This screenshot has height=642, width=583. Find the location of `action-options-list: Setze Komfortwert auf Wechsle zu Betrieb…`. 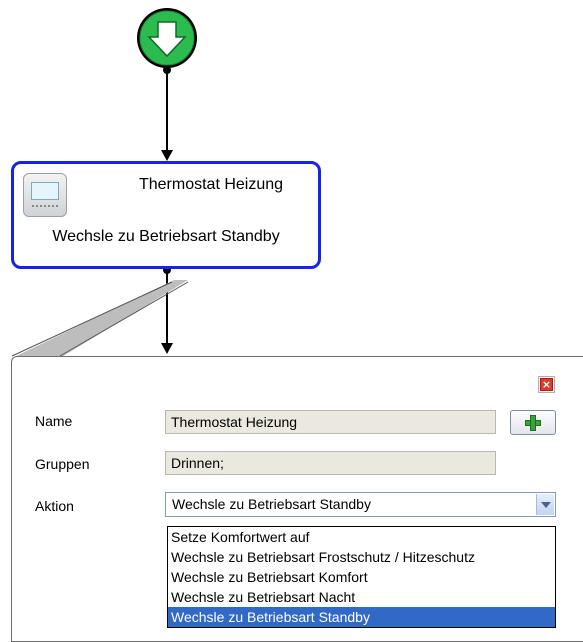

action-options-list: Setze Komfortwert auf Wechsle zu Betrieb… is located at coordinates (361, 577).